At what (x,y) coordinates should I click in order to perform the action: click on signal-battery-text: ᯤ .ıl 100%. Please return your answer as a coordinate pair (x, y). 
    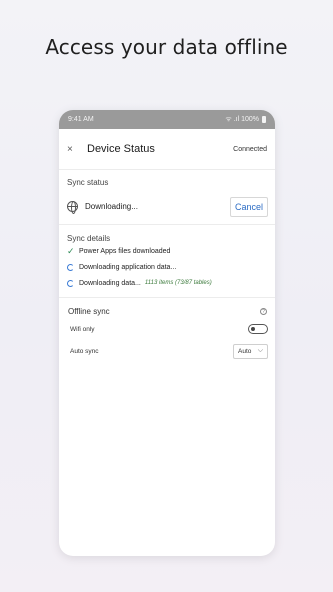
    Looking at the image, I should click on (242, 119).